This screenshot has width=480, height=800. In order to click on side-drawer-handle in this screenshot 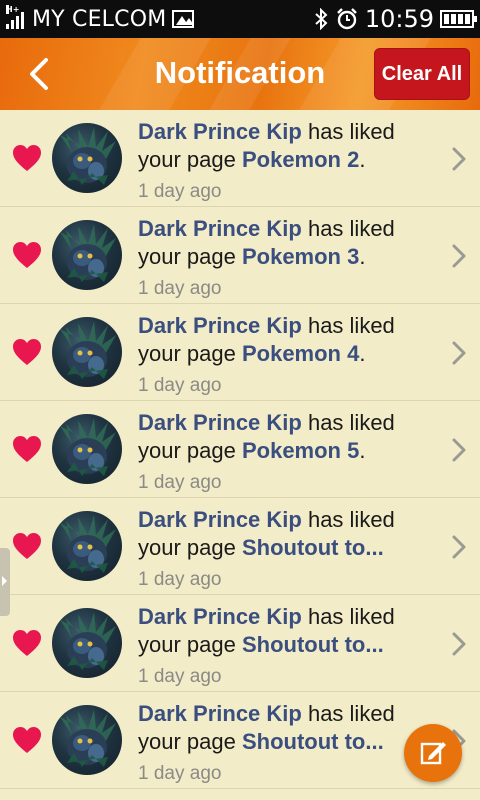, I will do `click(5, 582)`.